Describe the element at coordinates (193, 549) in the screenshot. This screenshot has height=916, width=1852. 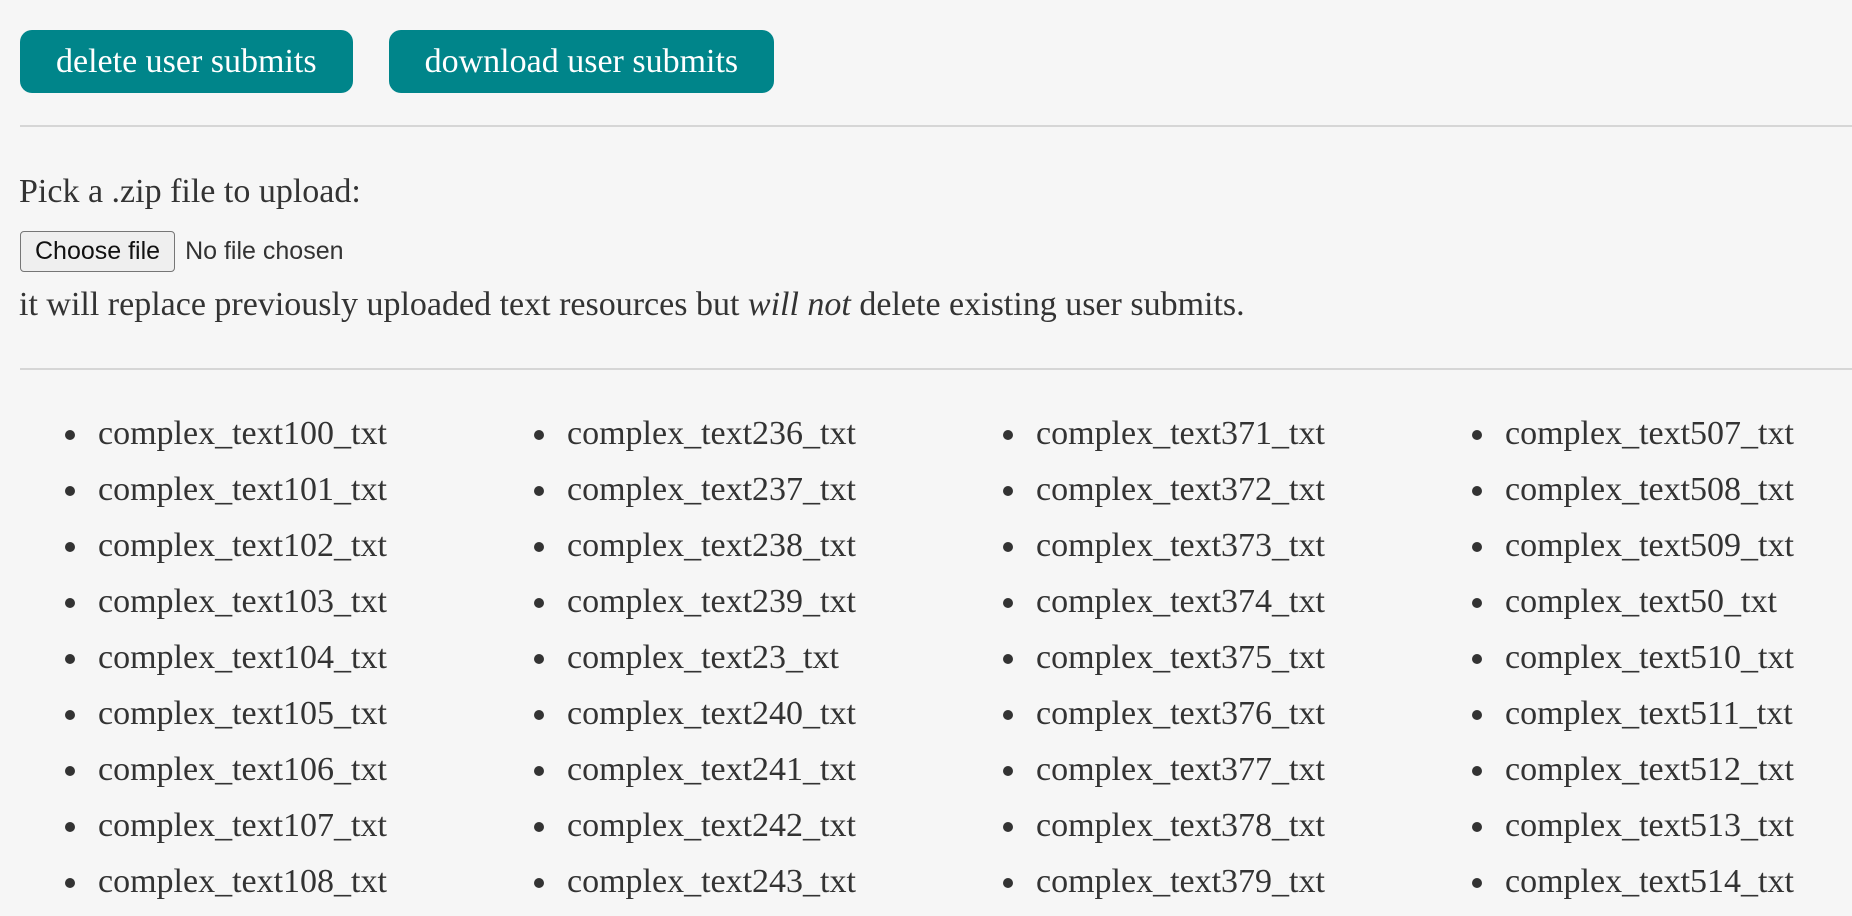
I see `list-item: complex_text102_txt` at that location.